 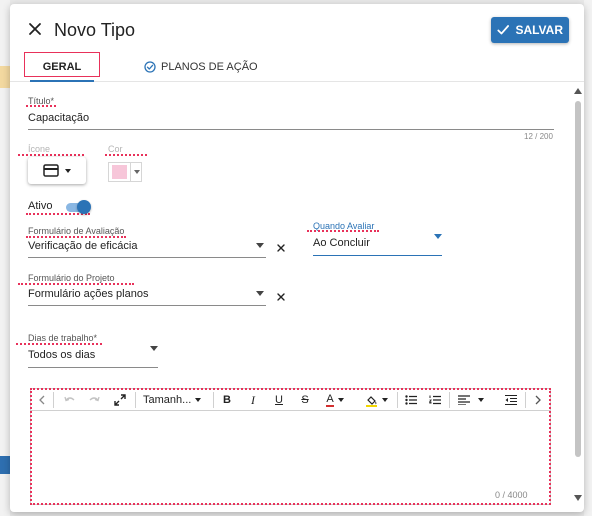 I want to click on toolbar-scroll-right-button, so click(x=538, y=400).